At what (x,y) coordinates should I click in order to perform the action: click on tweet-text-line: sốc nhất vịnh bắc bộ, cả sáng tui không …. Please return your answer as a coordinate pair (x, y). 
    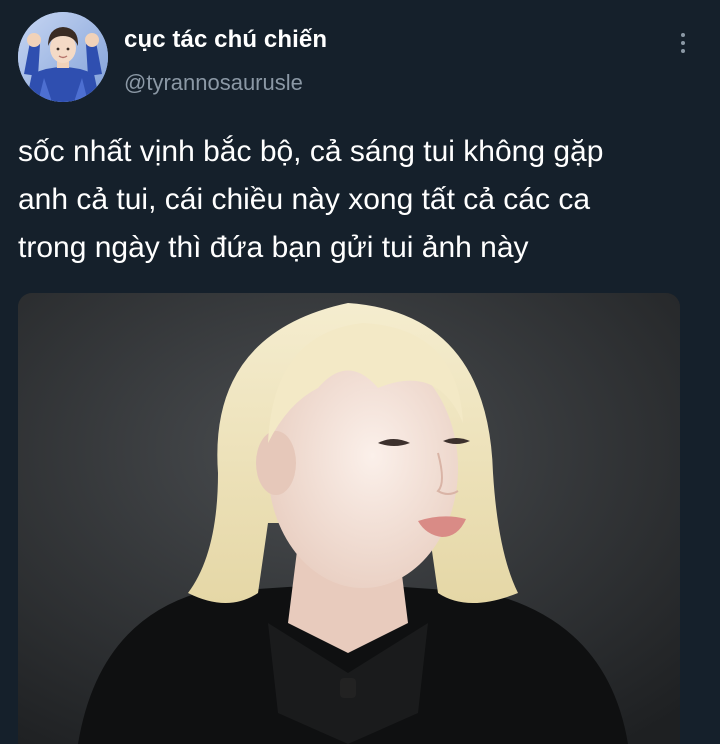
    Looking at the image, I should click on (311, 151).